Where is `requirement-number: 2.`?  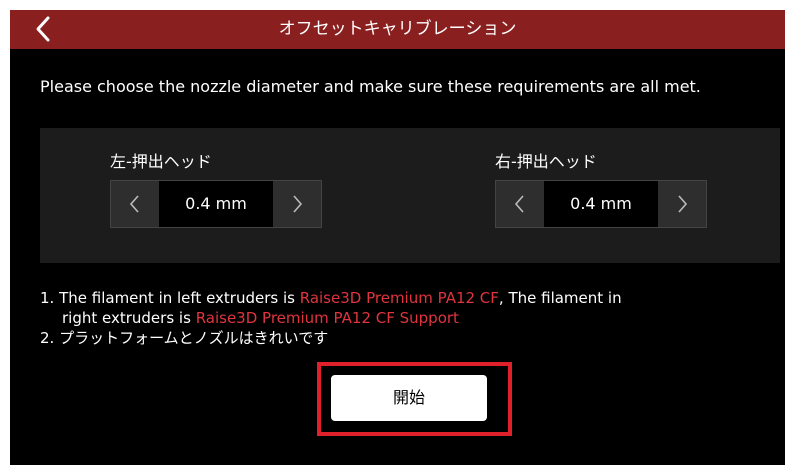 requirement-number: 2. is located at coordinates (47, 338).